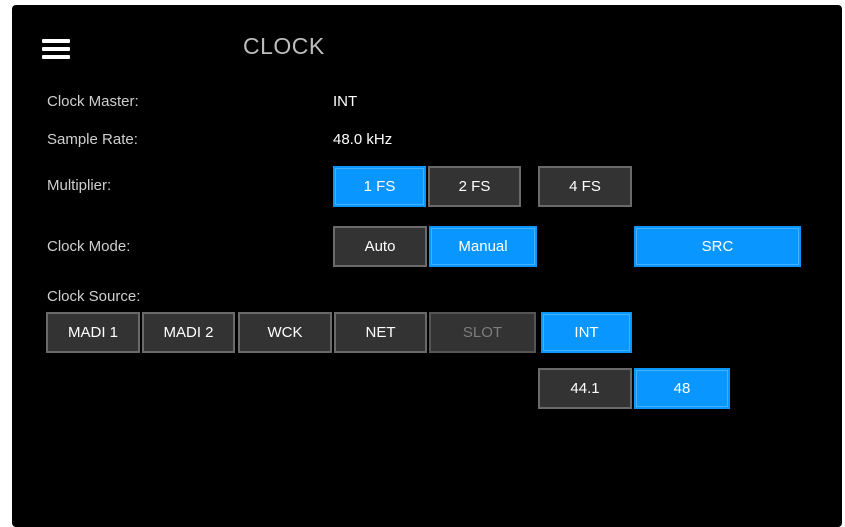 This screenshot has width=845, height=527. I want to click on clock-source-madi1-button: MADI 1, so click(93, 332).